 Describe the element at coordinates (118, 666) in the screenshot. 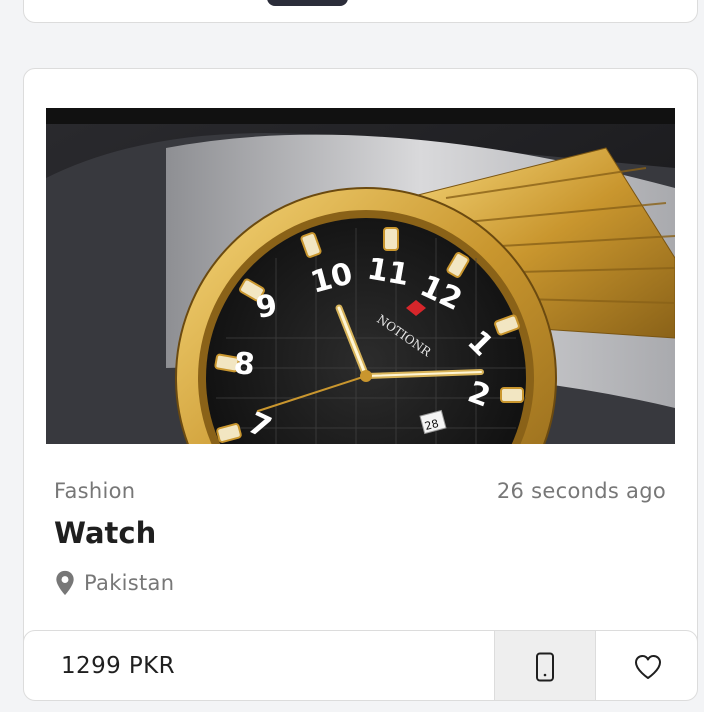

I see `listing-price: 1299 PKR` at that location.